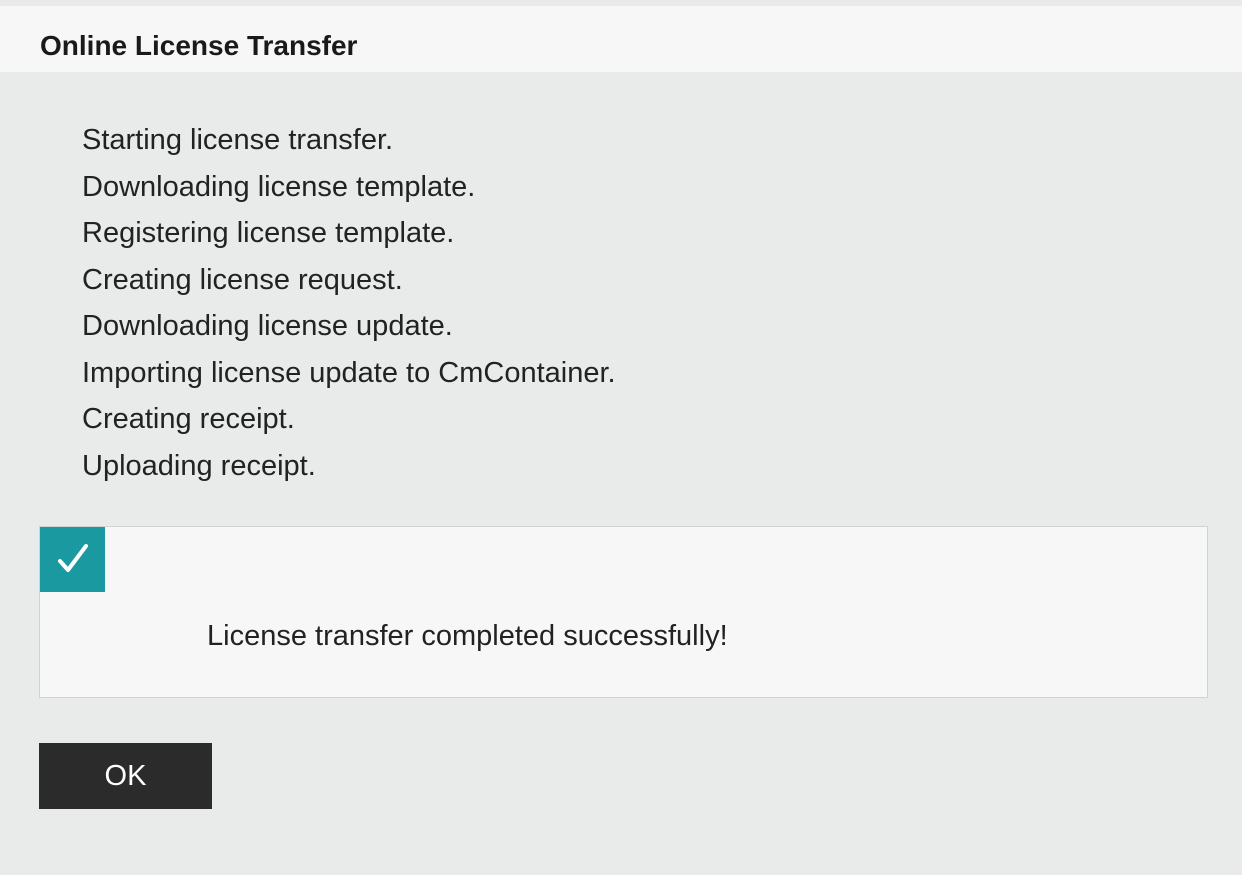 This screenshot has width=1242, height=875. I want to click on checkmark-icon, so click(72, 557).